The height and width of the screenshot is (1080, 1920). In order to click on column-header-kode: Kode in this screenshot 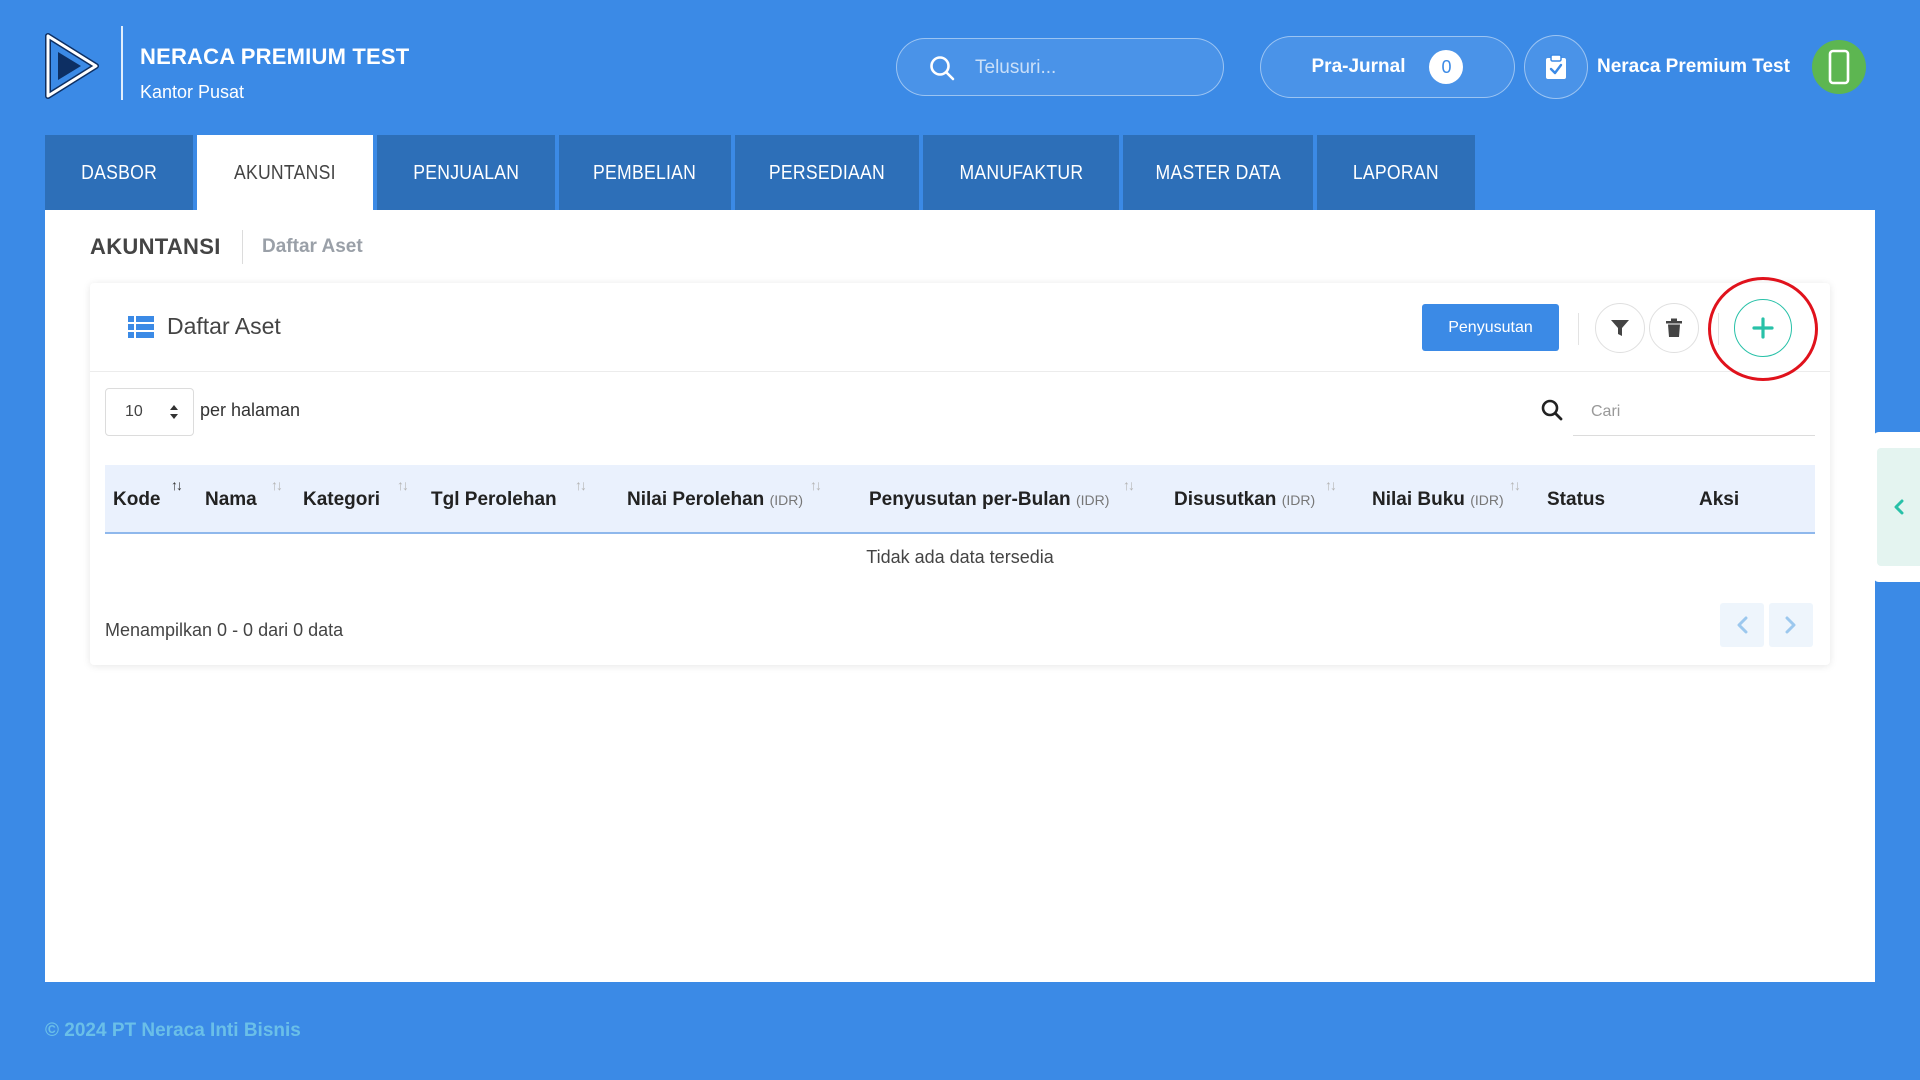, I will do `click(137, 500)`.